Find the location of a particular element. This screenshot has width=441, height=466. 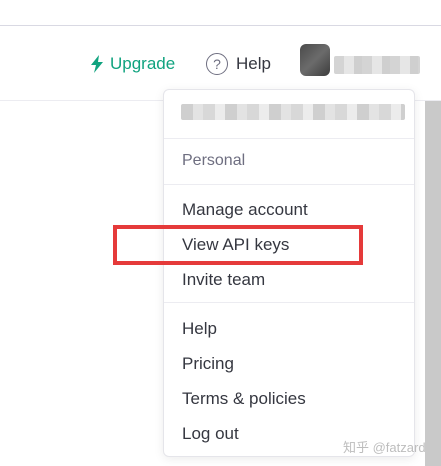

menu-section-personal: Personal is located at coordinates (214, 160).